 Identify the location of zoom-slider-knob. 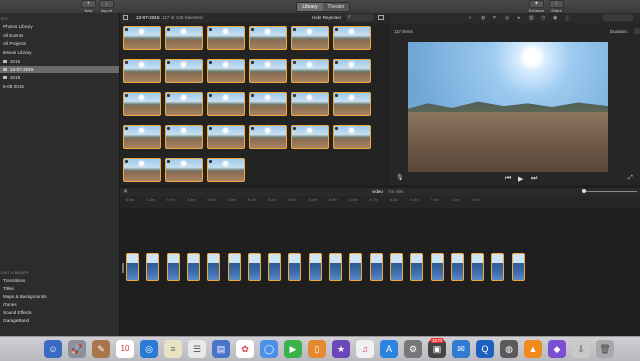
(584, 191).